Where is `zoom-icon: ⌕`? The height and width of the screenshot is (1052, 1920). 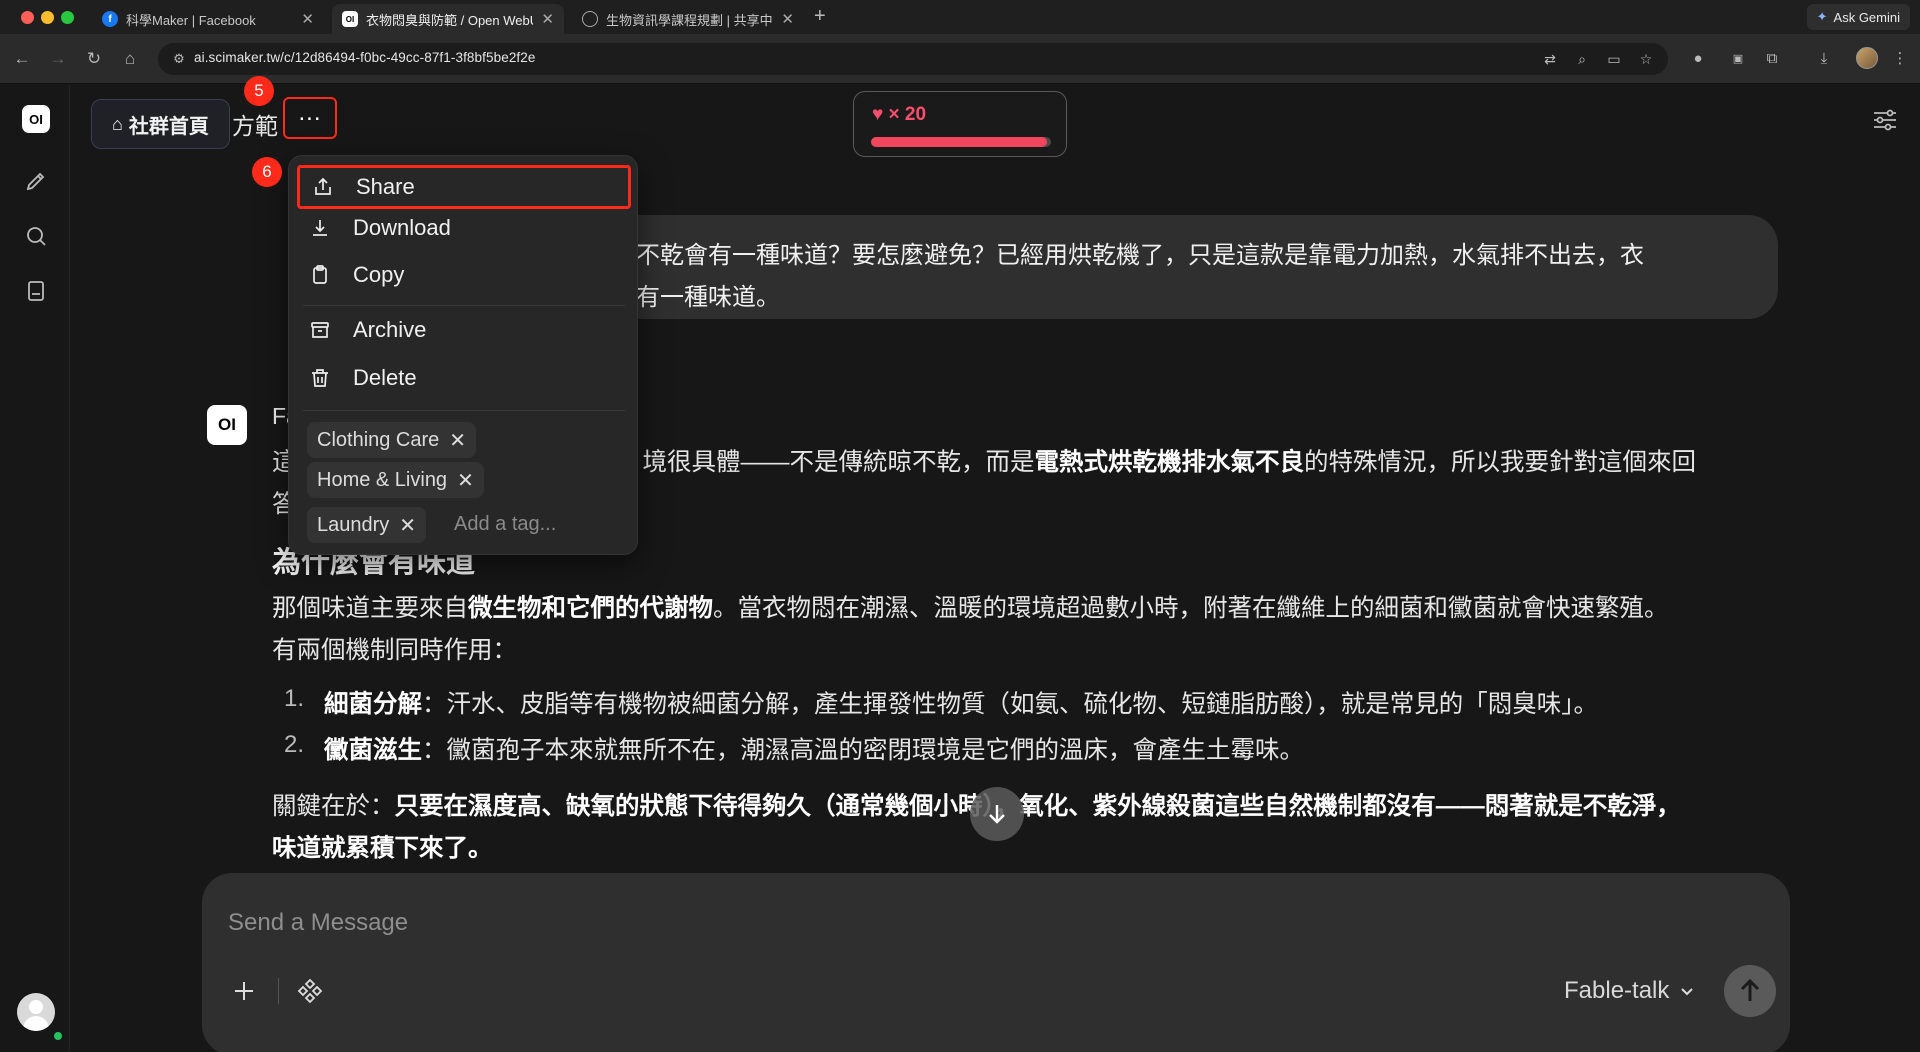 zoom-icon: ⌕ is located at coordinates (1582, 59).